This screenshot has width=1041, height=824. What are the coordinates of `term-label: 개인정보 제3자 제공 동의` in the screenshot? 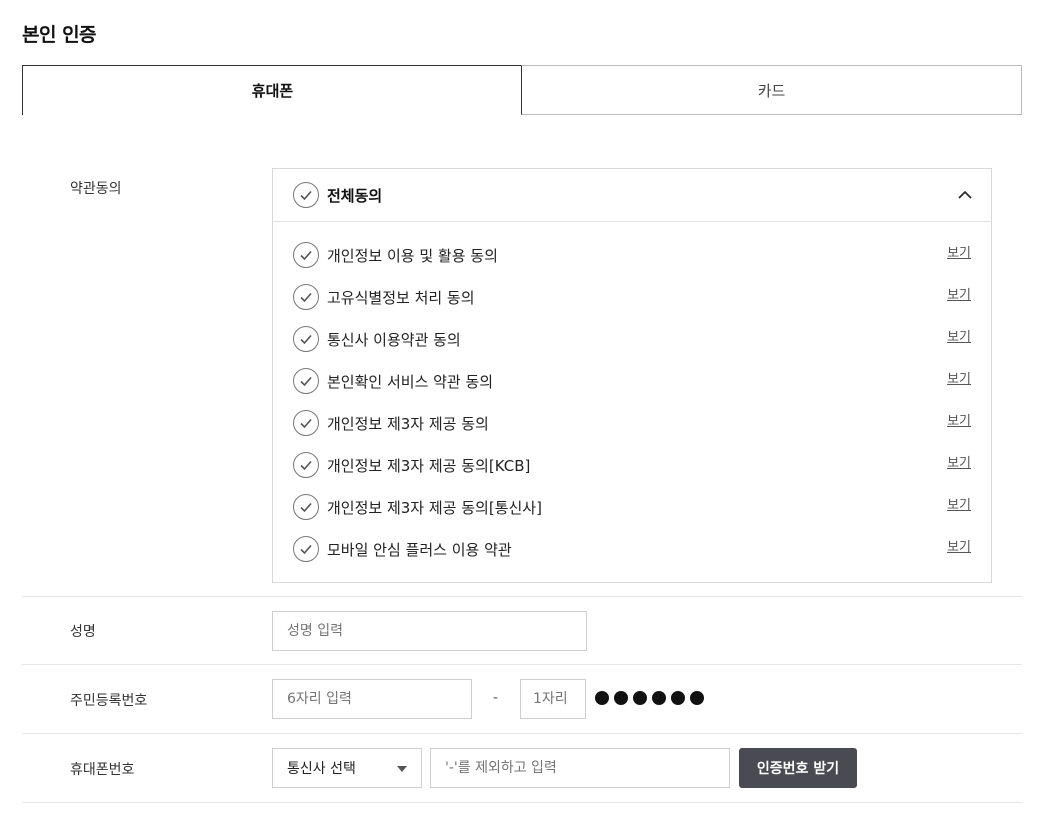 It's located at (408, 424).